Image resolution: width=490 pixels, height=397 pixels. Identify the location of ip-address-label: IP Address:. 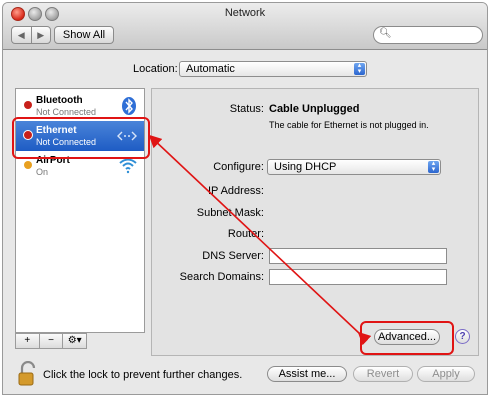
(235, 191).